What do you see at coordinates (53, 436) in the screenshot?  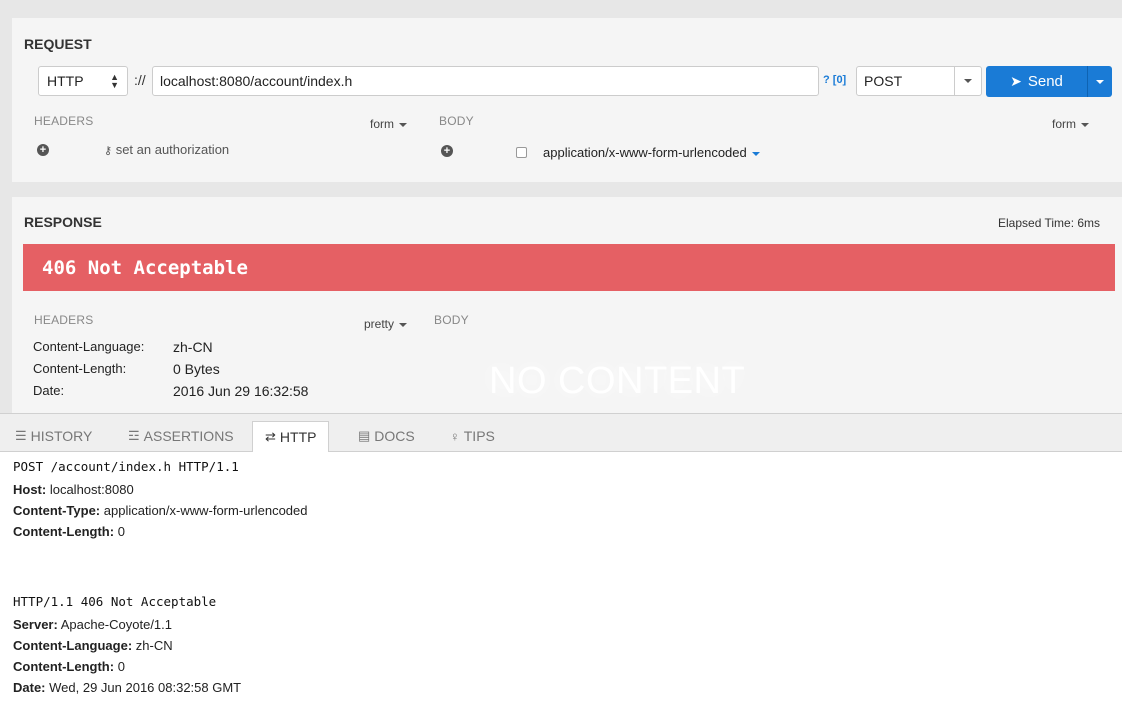 I see `tab-history: ☰ HISTORY` at bounding box center [53, 436].